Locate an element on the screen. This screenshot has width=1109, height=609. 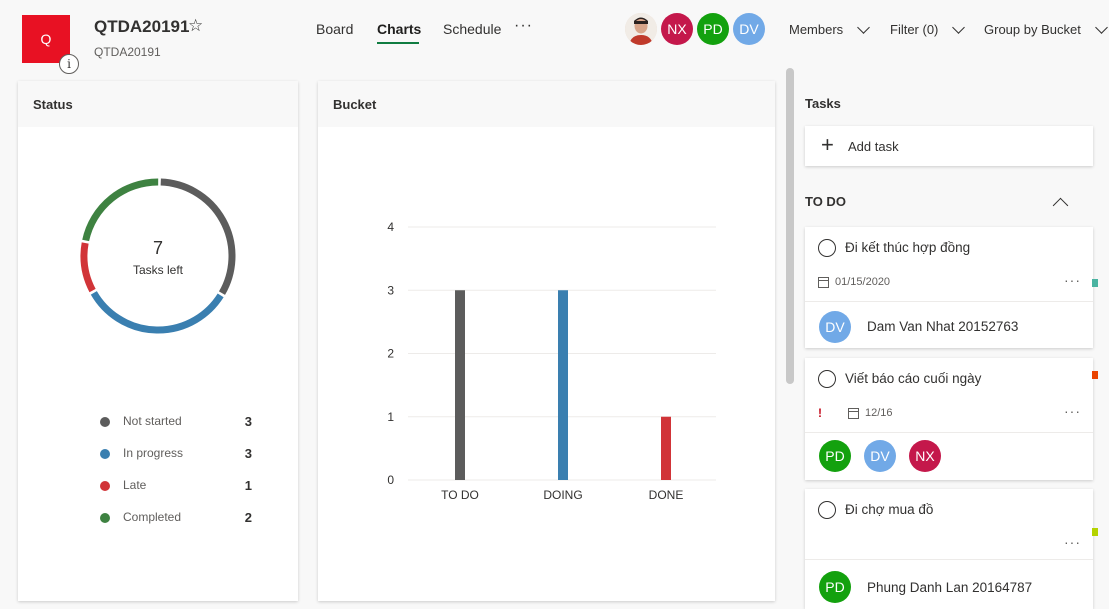
legend-label: In progress is located at coordinates (153, 453).